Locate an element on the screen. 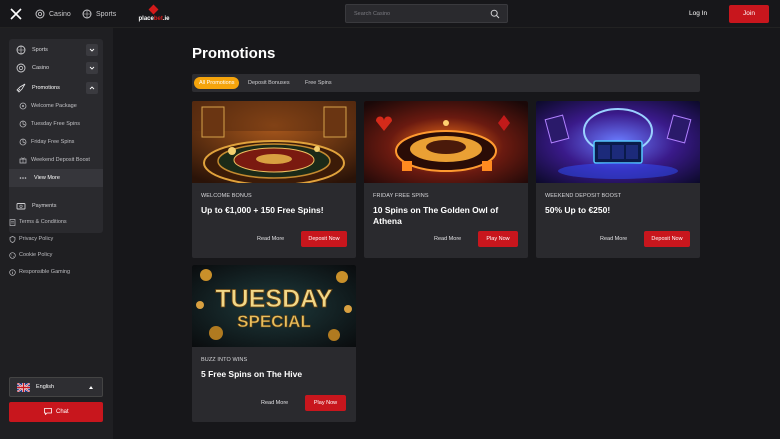 The height and width of the screenshot is (439, 780). promo-image-roulette-neon is located at coordinates (446, 142).